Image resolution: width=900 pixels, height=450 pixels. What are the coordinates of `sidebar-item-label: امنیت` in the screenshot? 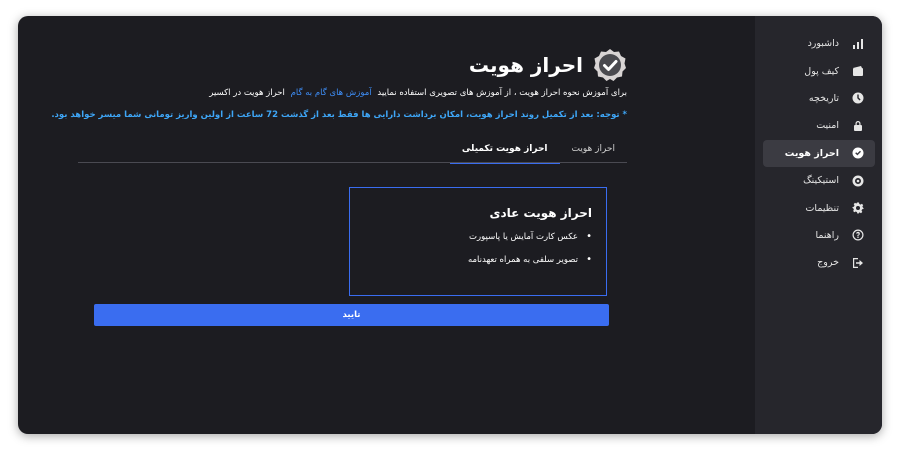 It's located at (827, 126).